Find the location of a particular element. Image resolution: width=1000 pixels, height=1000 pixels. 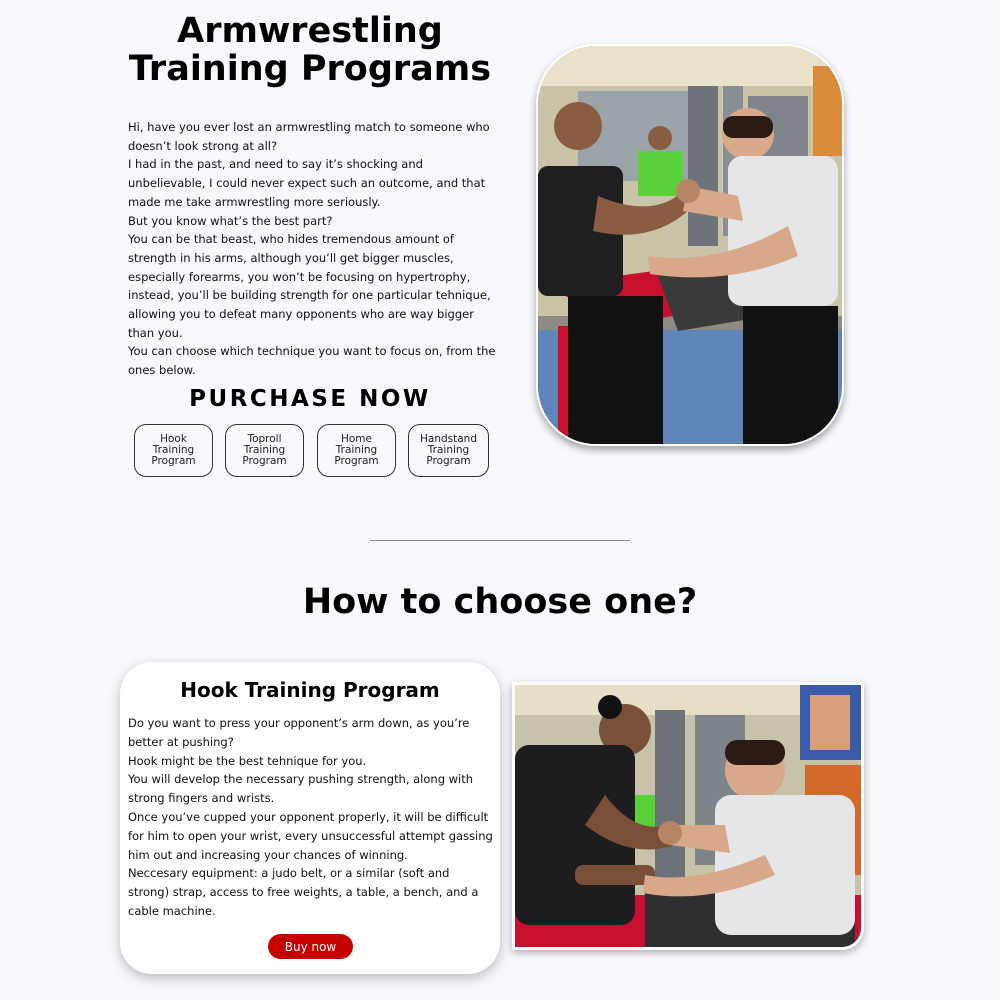

hook-program-button: Hook Training Program is located at coordinates (173, 450).